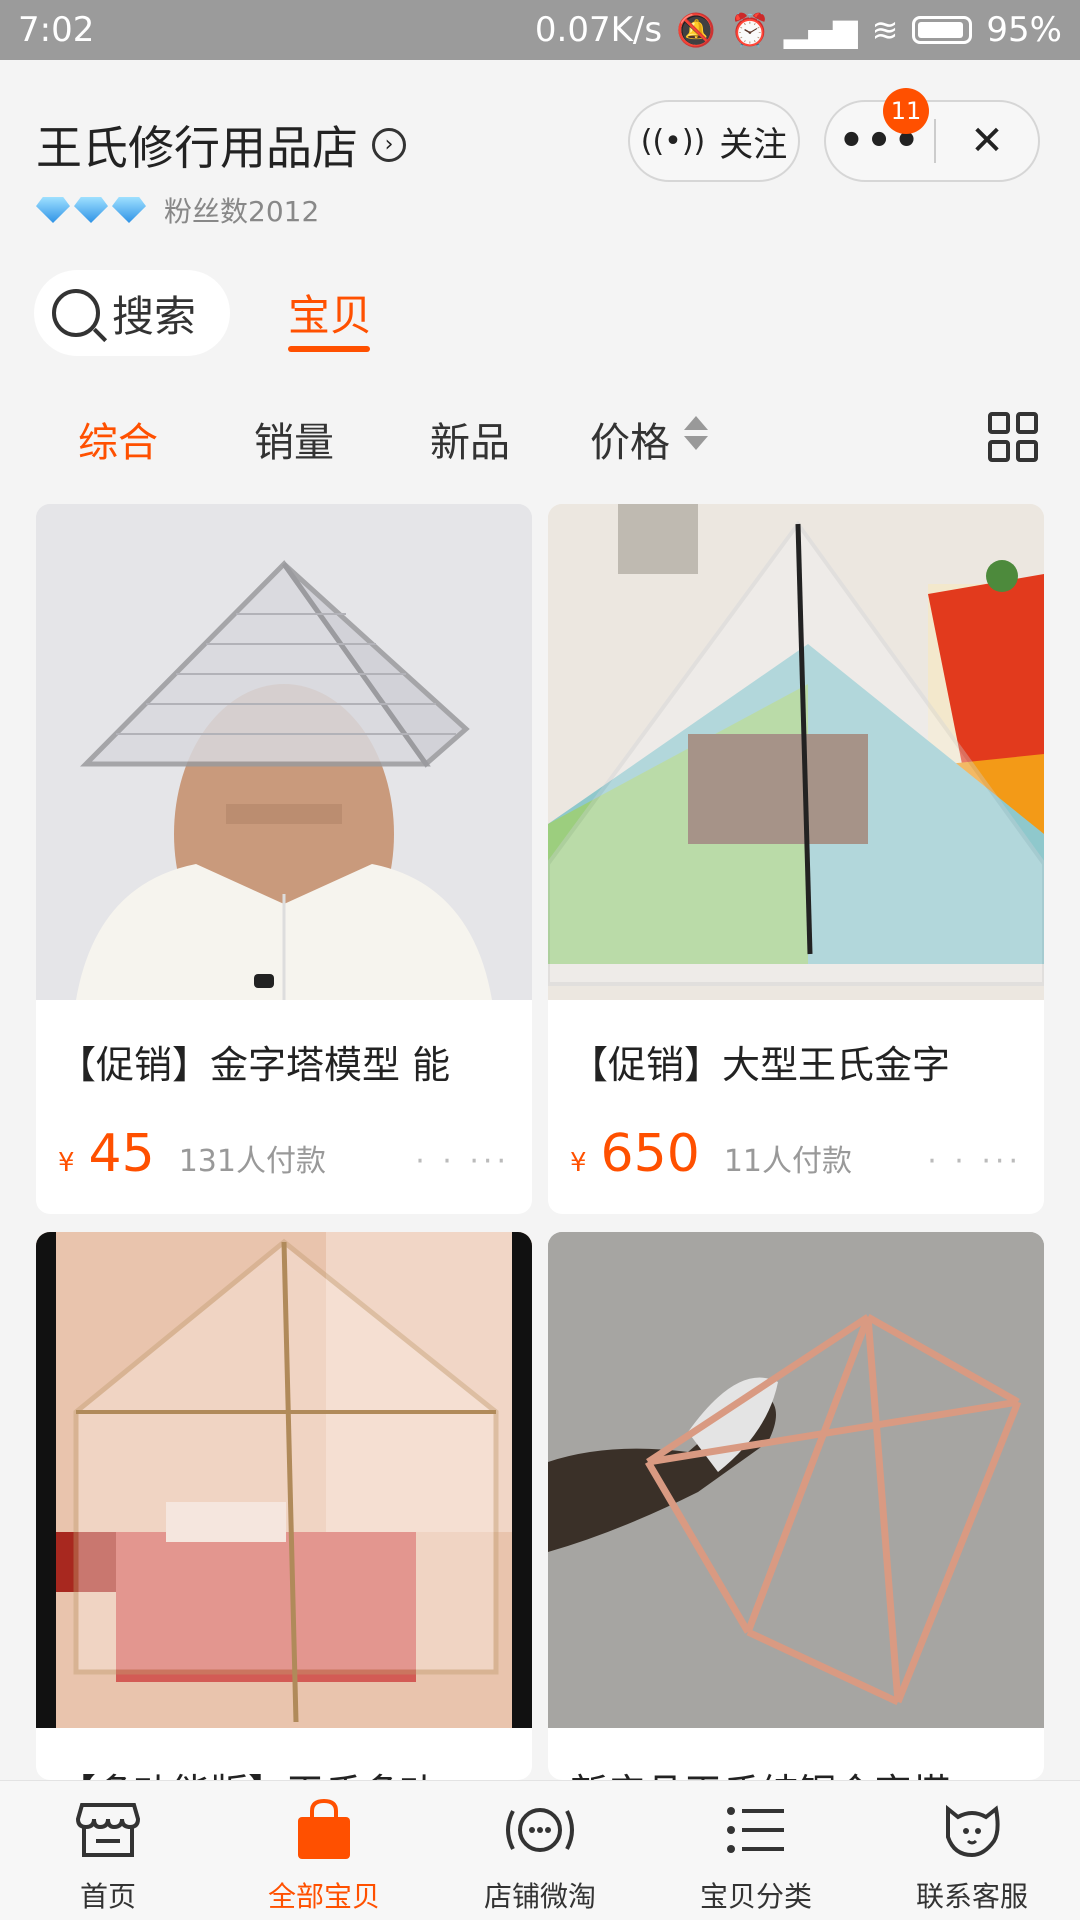 The image size is (1080, 1920). What do you see at coordinates (820, 30) in the screenshot?
I see `signal-icon: ▂▄▆` at bounding box center [820, 30].